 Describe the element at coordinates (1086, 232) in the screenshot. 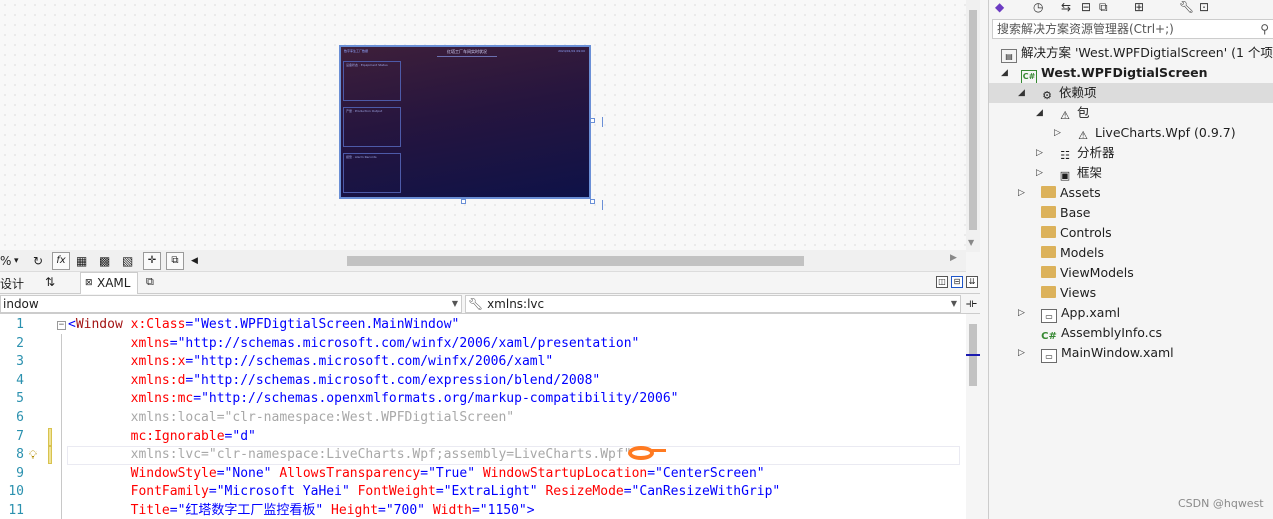

I see `tree-label: Controls` at that location.